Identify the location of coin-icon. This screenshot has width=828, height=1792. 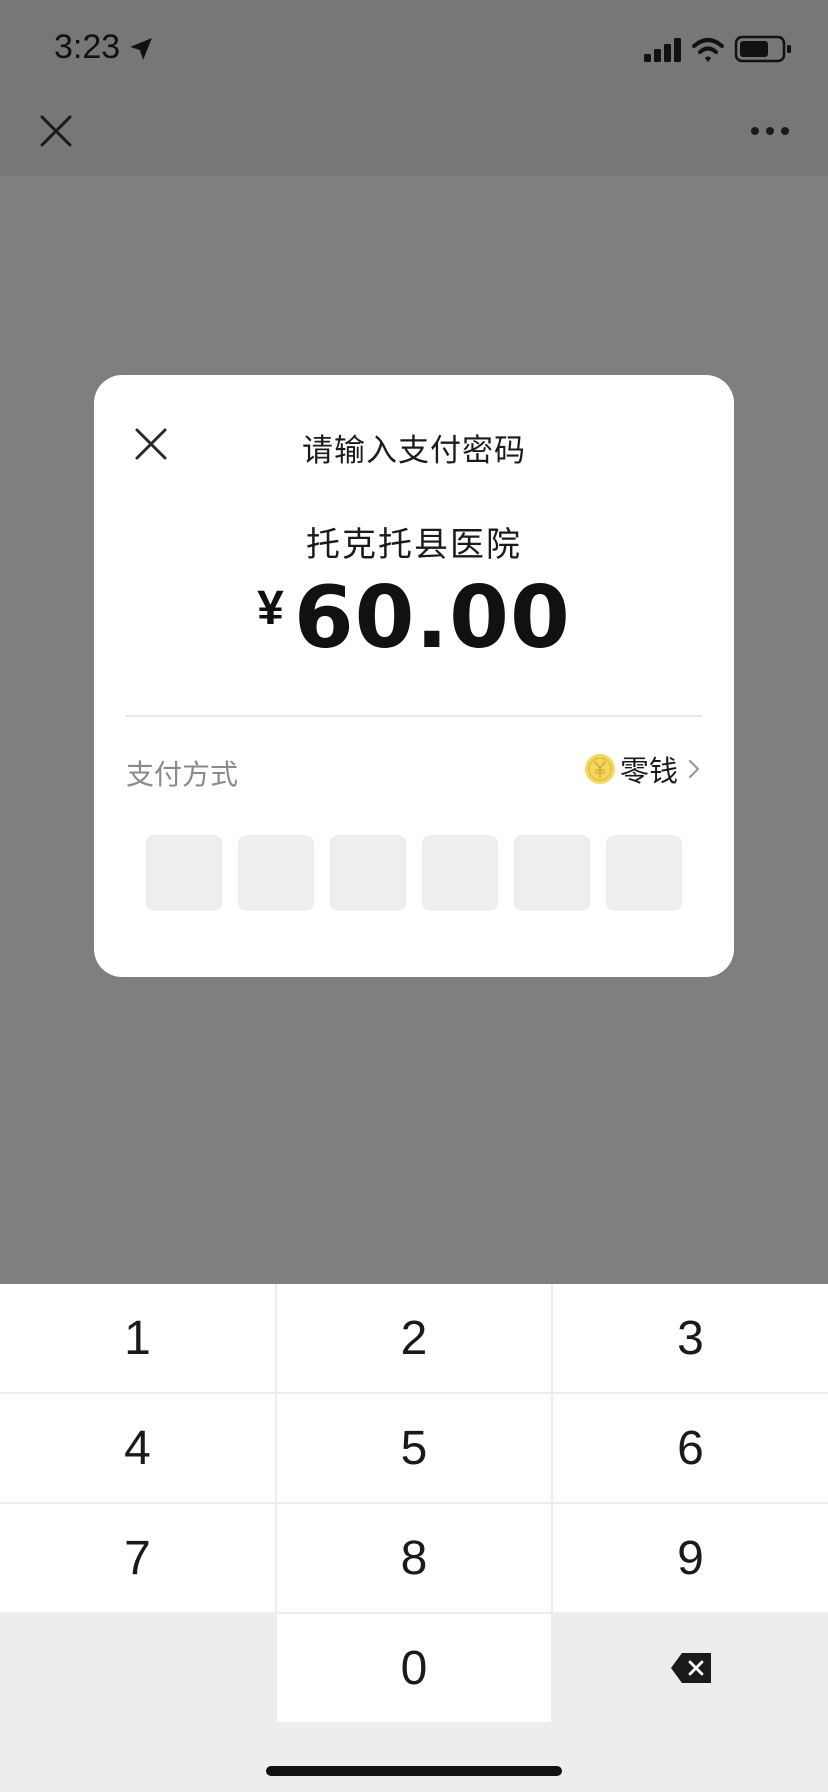
(599, 769).